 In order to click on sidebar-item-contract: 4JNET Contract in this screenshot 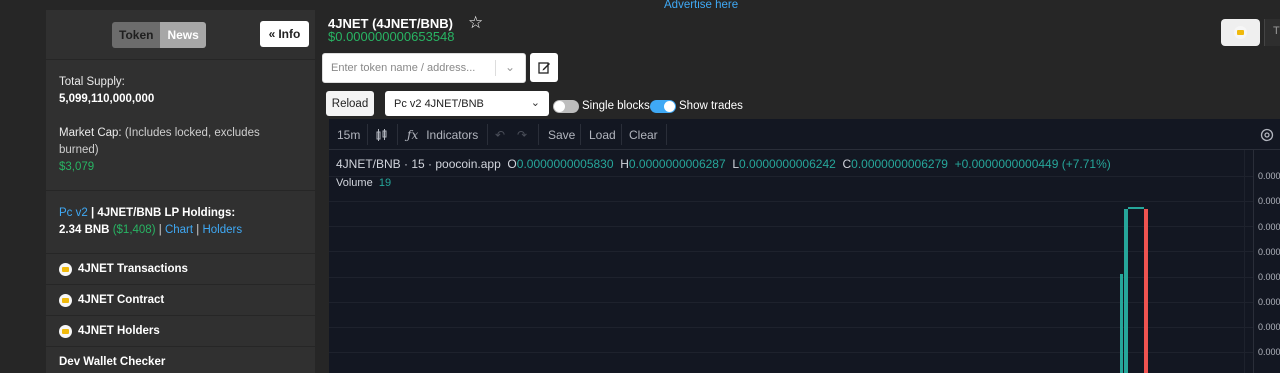, I will do `click(180, 300)`.